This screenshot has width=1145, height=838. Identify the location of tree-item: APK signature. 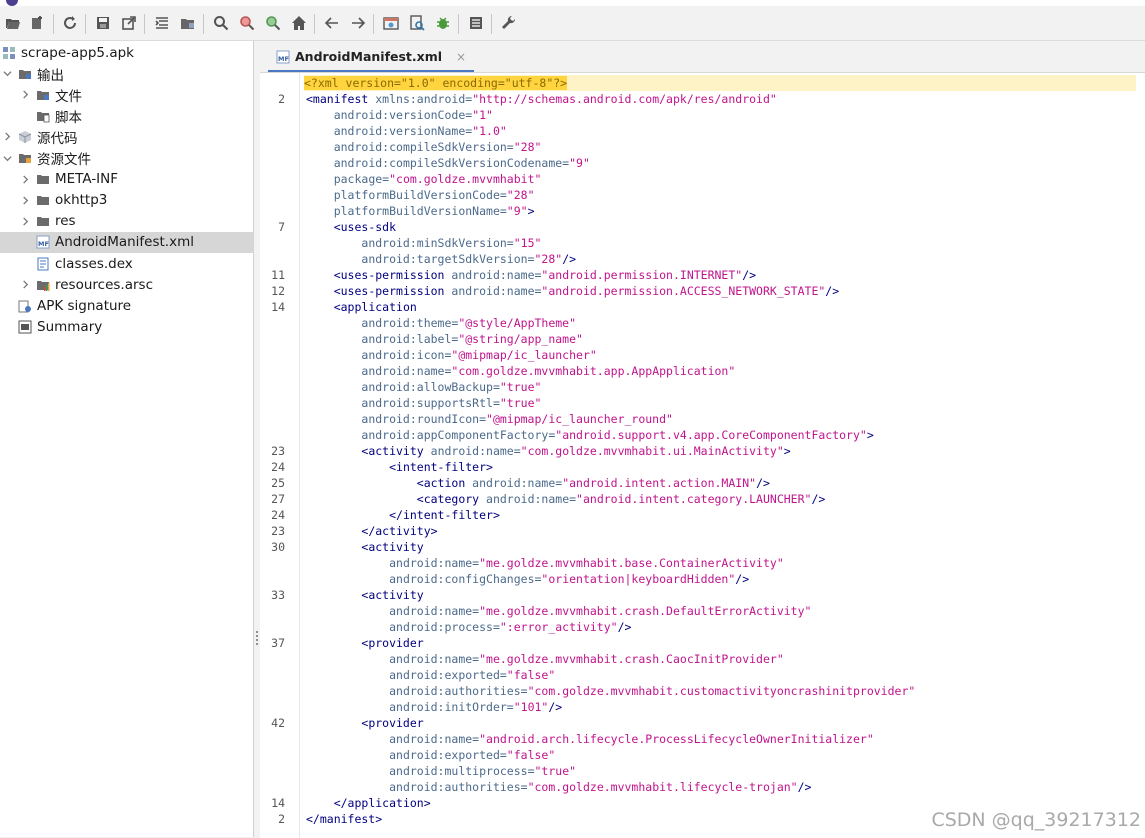
(127, 305).